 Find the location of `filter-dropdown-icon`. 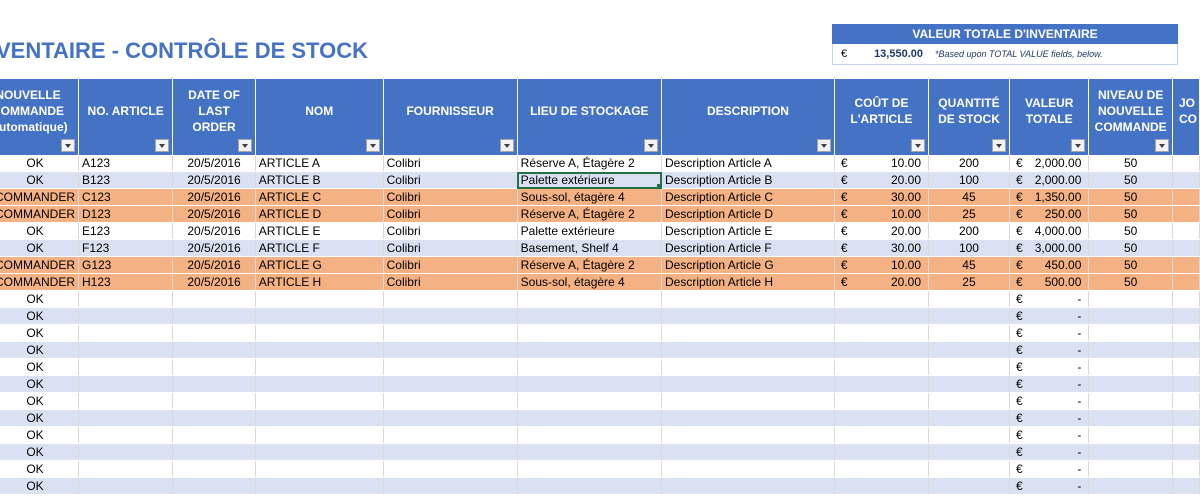

filter-dropdown-icon is located at coordinates (68, 145).